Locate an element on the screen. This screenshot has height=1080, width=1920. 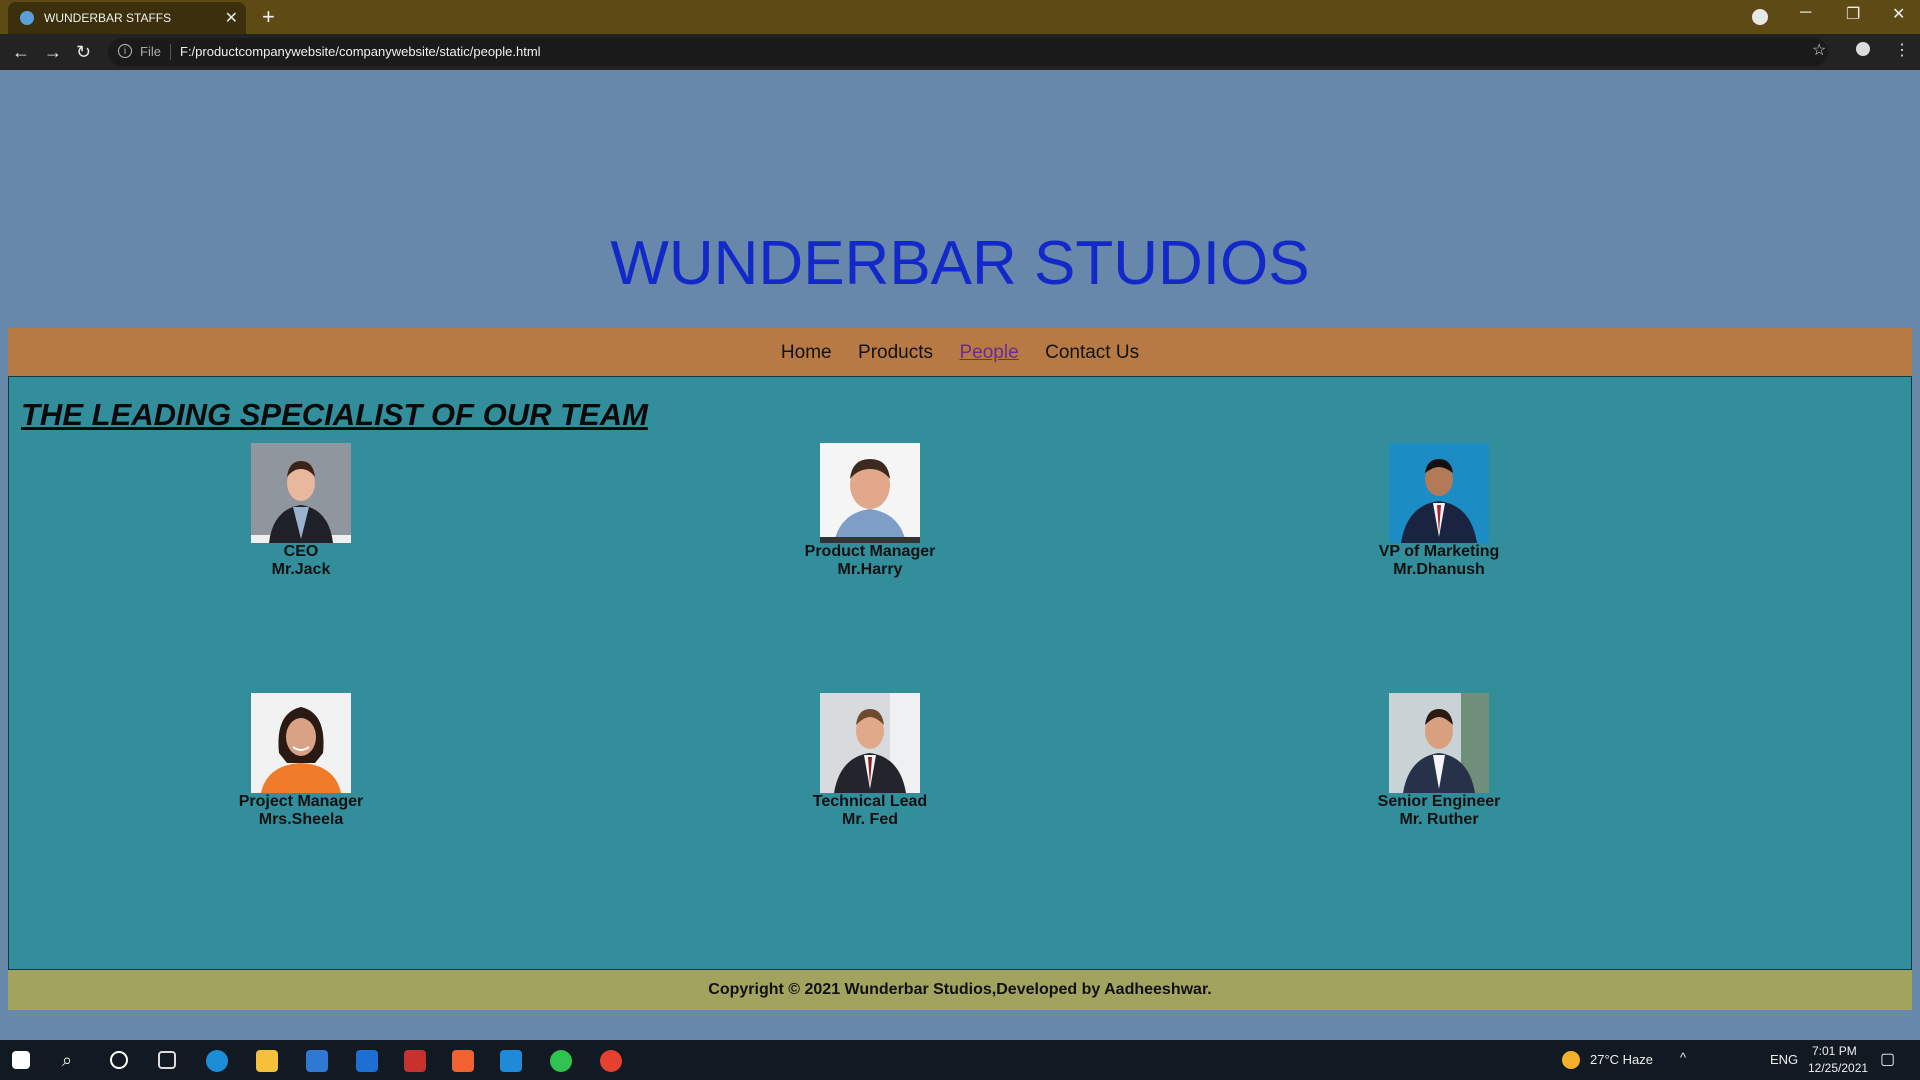
windows-start-icon is located at coordinates (21, 1060).